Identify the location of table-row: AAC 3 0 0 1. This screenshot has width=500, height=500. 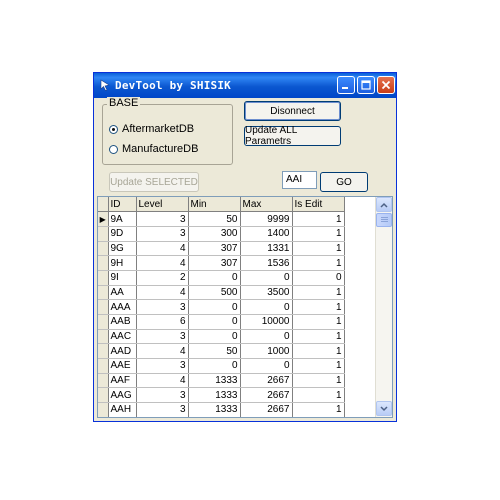
(221, 337).